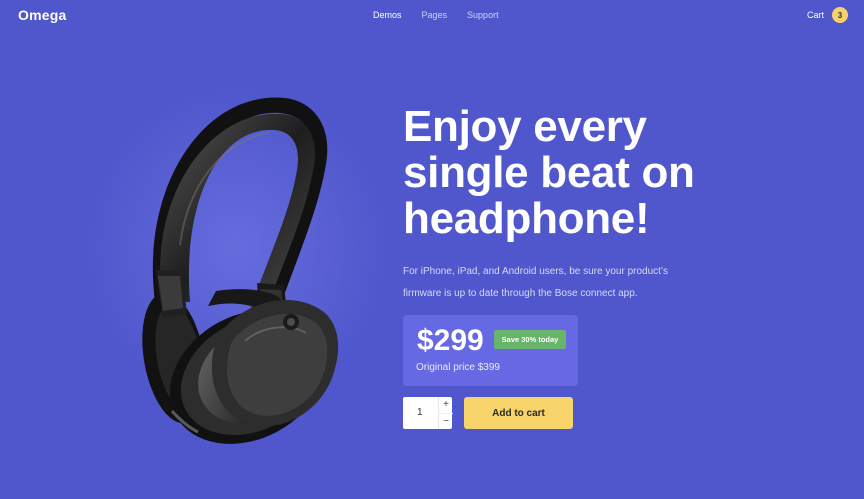 This screenshot has height=499, width=864. I want to click on save-badge: Save 30% today, so click(530, 339).